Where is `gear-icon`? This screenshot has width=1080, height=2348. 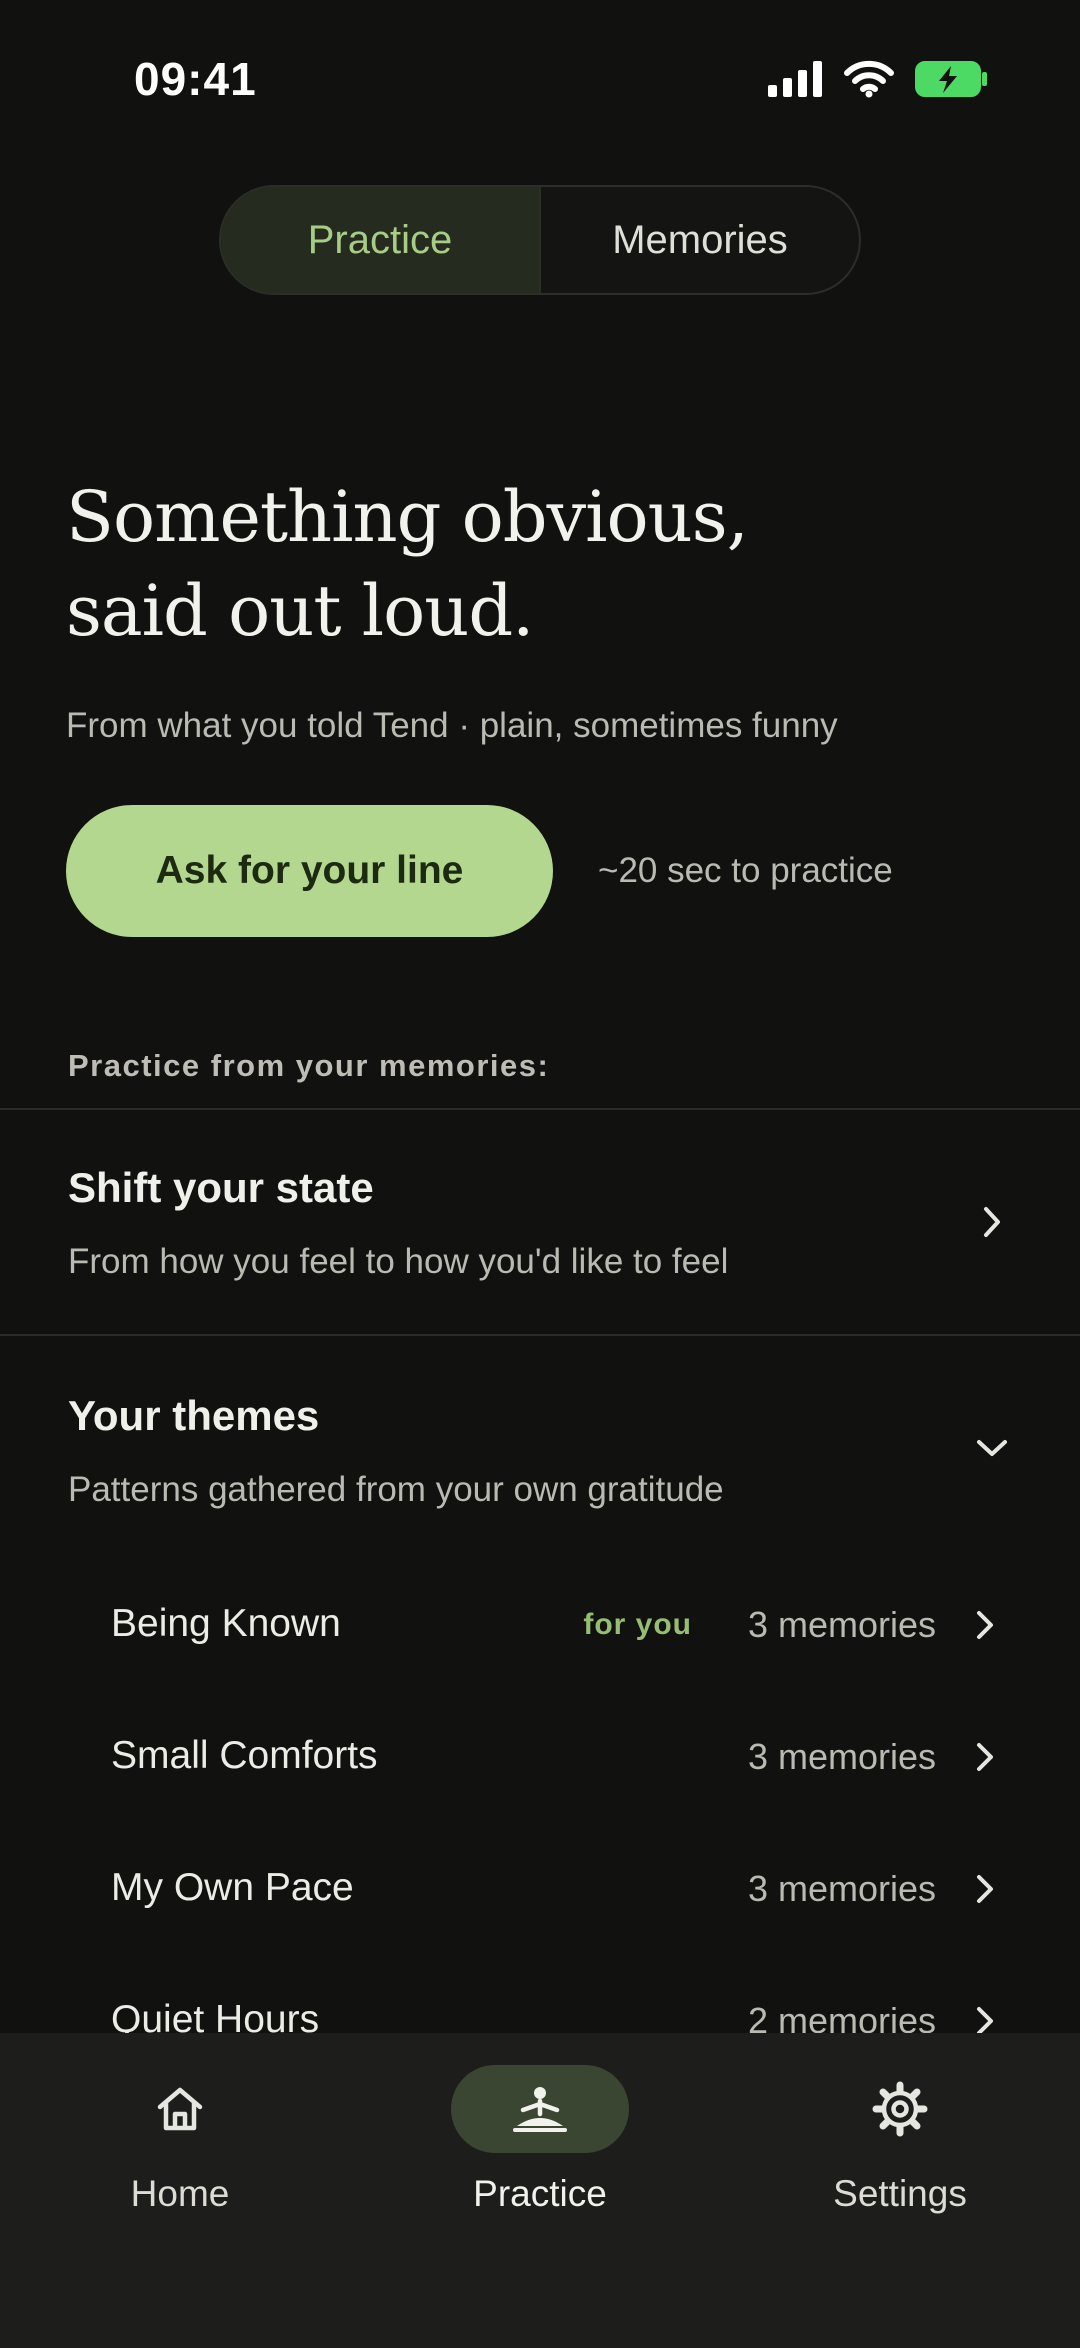 gear-icon is located at coordinates (900, 2109).